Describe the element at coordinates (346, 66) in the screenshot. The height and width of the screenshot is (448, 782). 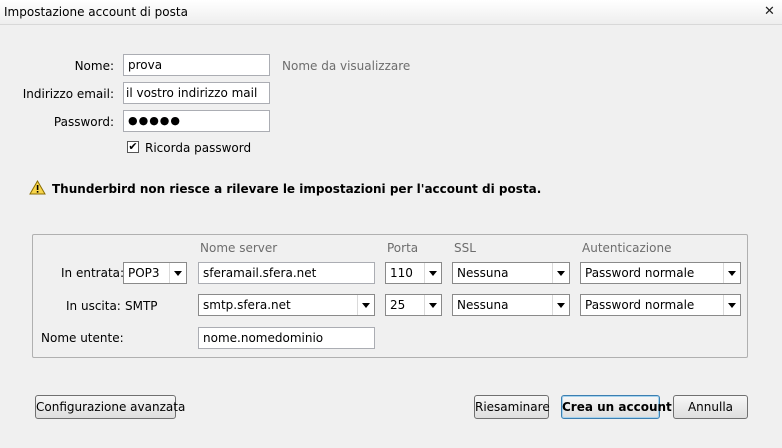
I see `name-hint: Nome da visualizzare` at that location.